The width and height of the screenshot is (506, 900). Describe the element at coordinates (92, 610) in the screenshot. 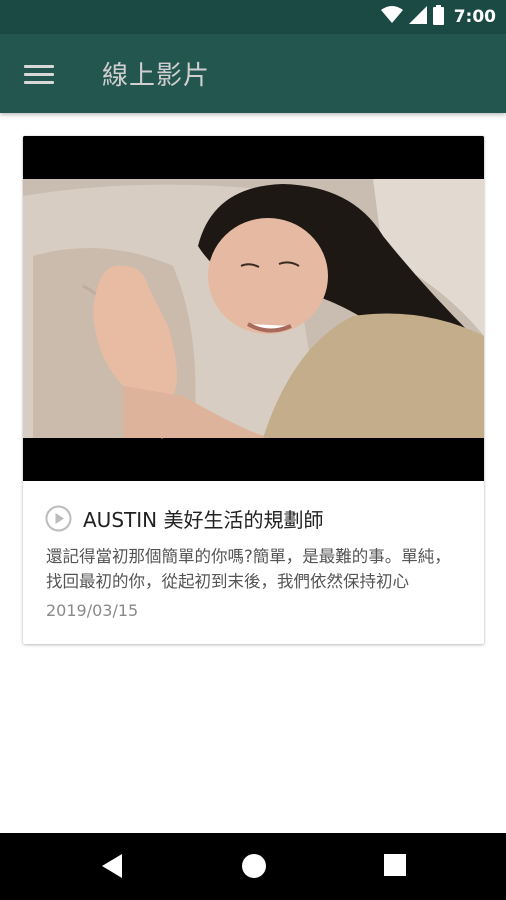

I see `video-date: 2019/03/15` at that location.